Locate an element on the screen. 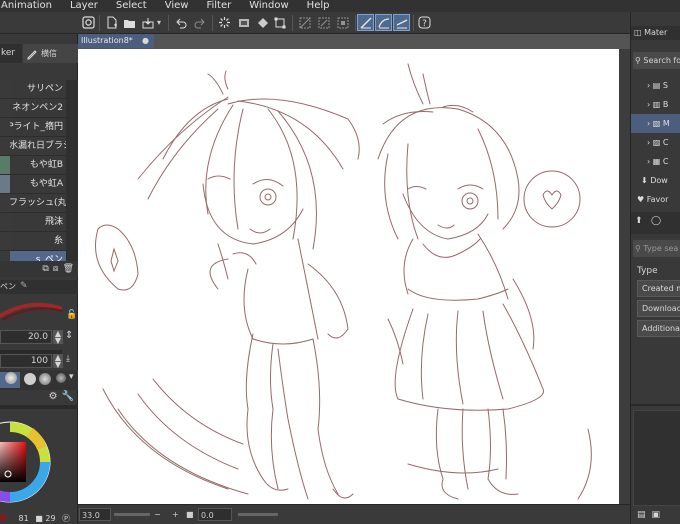 This screenshot has height=524, width=680. zoom-out-icon: − is located at coordinates (157, 514).